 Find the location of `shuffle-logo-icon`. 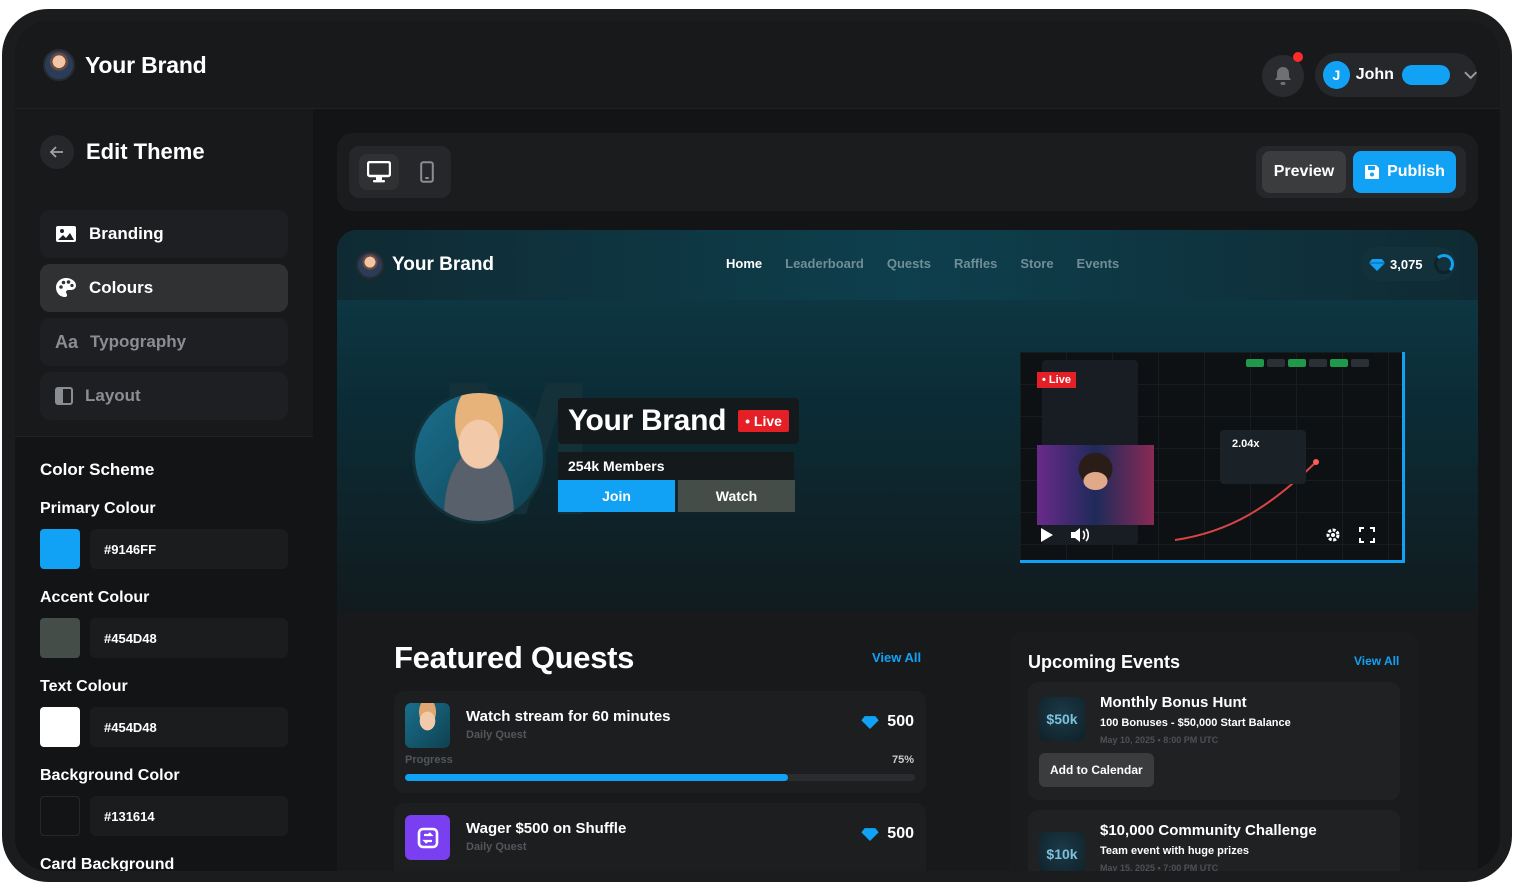

shuffle-logo-icon is located at coordinates (427, 837).